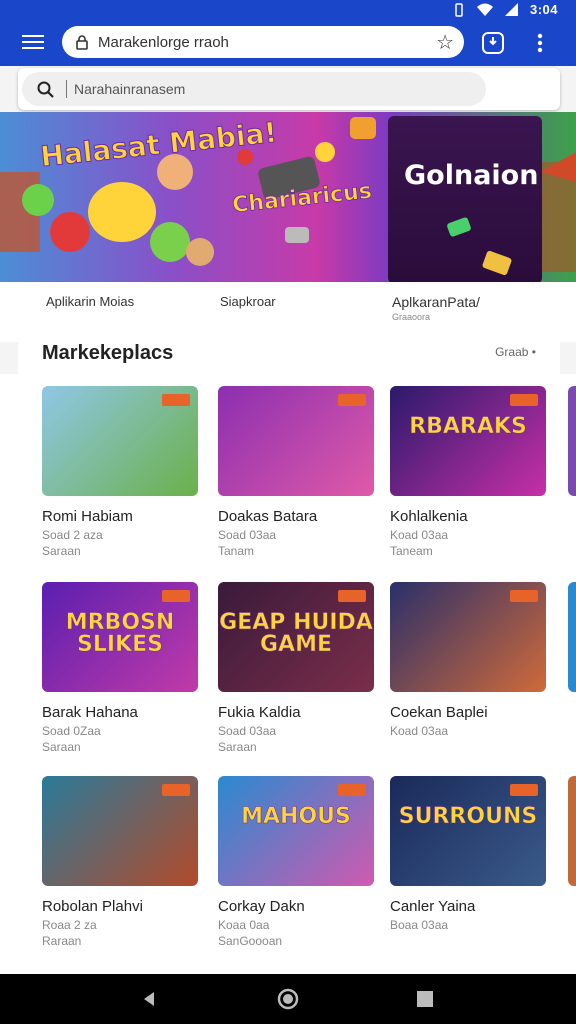 Image resolution: width=576 pixels, height=1024 pixels. What do you see at coordinates (484, 9) in the screenshot?
I see `wifi-icon` at bounding box center [484, 9].